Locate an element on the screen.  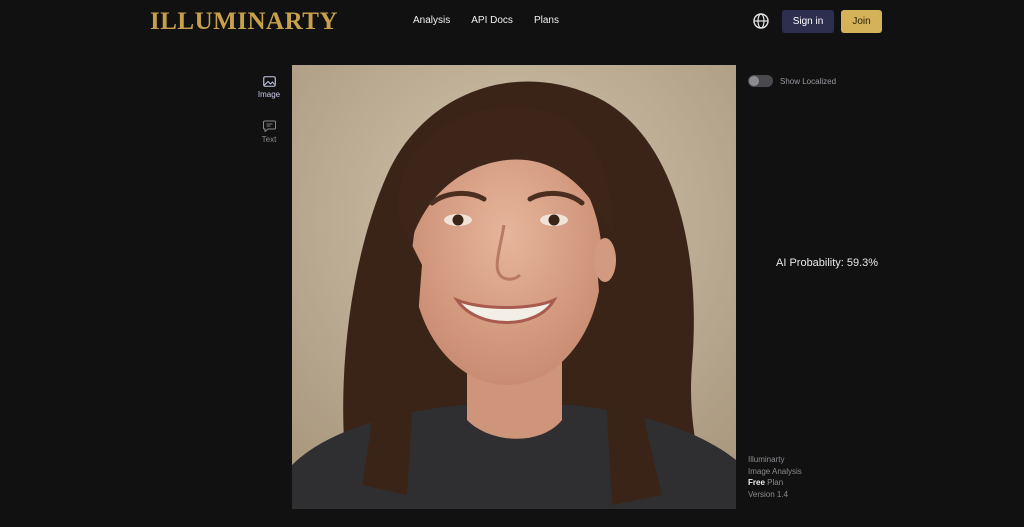
show-localized-toggle: Show Localized is located at coordinates (792, 81).